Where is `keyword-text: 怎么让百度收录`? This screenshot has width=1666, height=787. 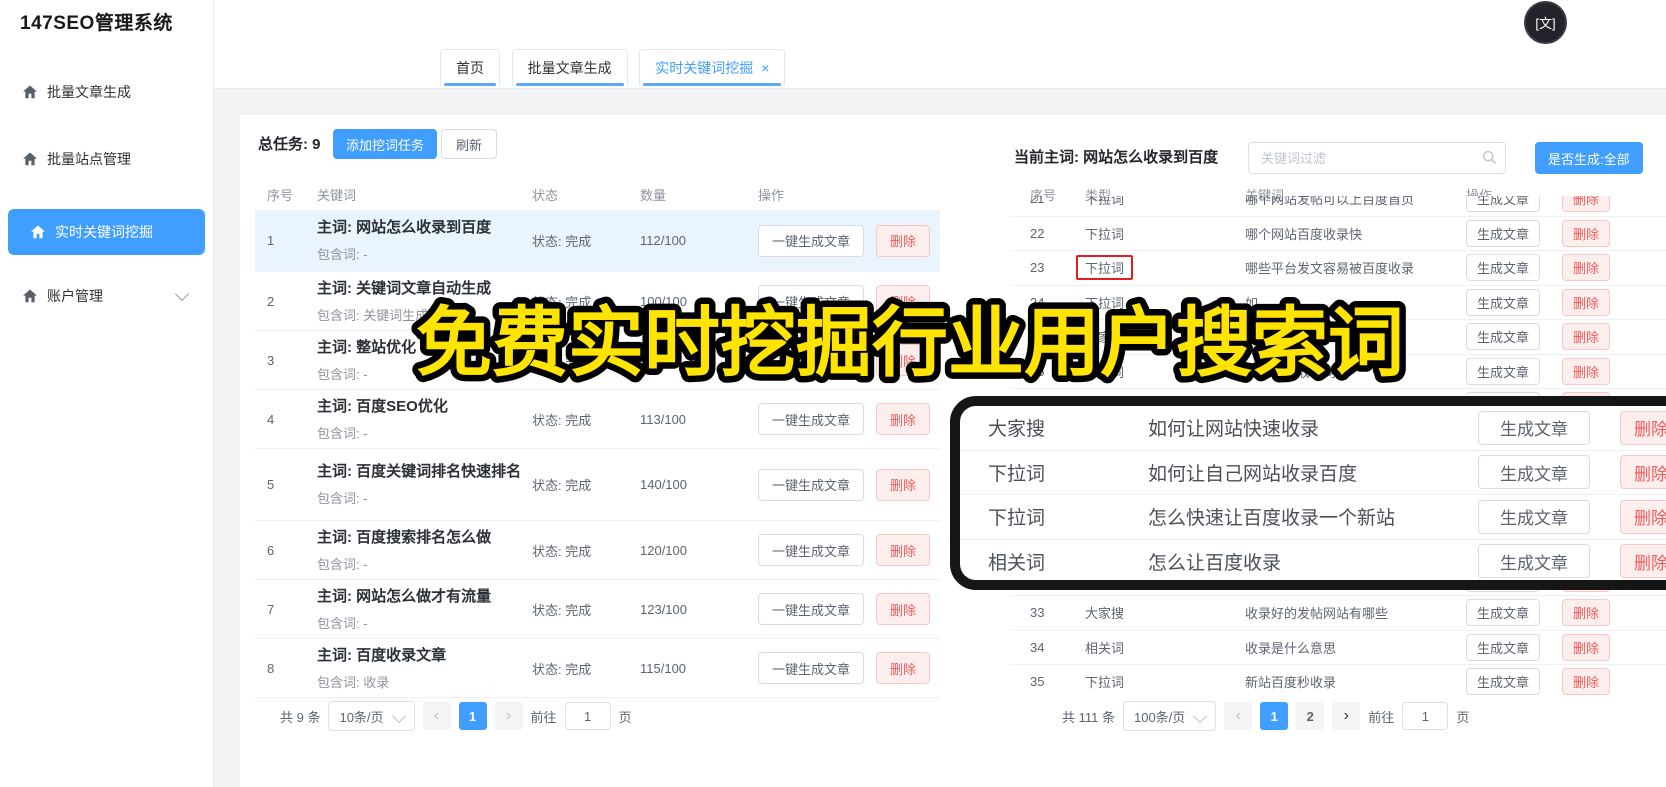 keyword-text: 怎么让百度收录 is located at coordinates (1215, 563).